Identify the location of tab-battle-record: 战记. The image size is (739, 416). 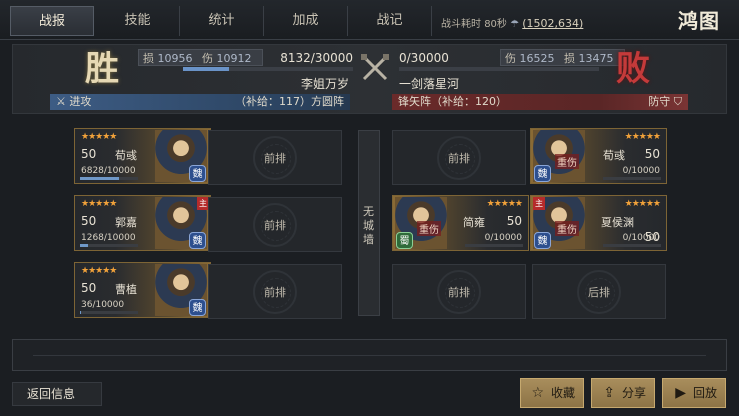
(390, 21).